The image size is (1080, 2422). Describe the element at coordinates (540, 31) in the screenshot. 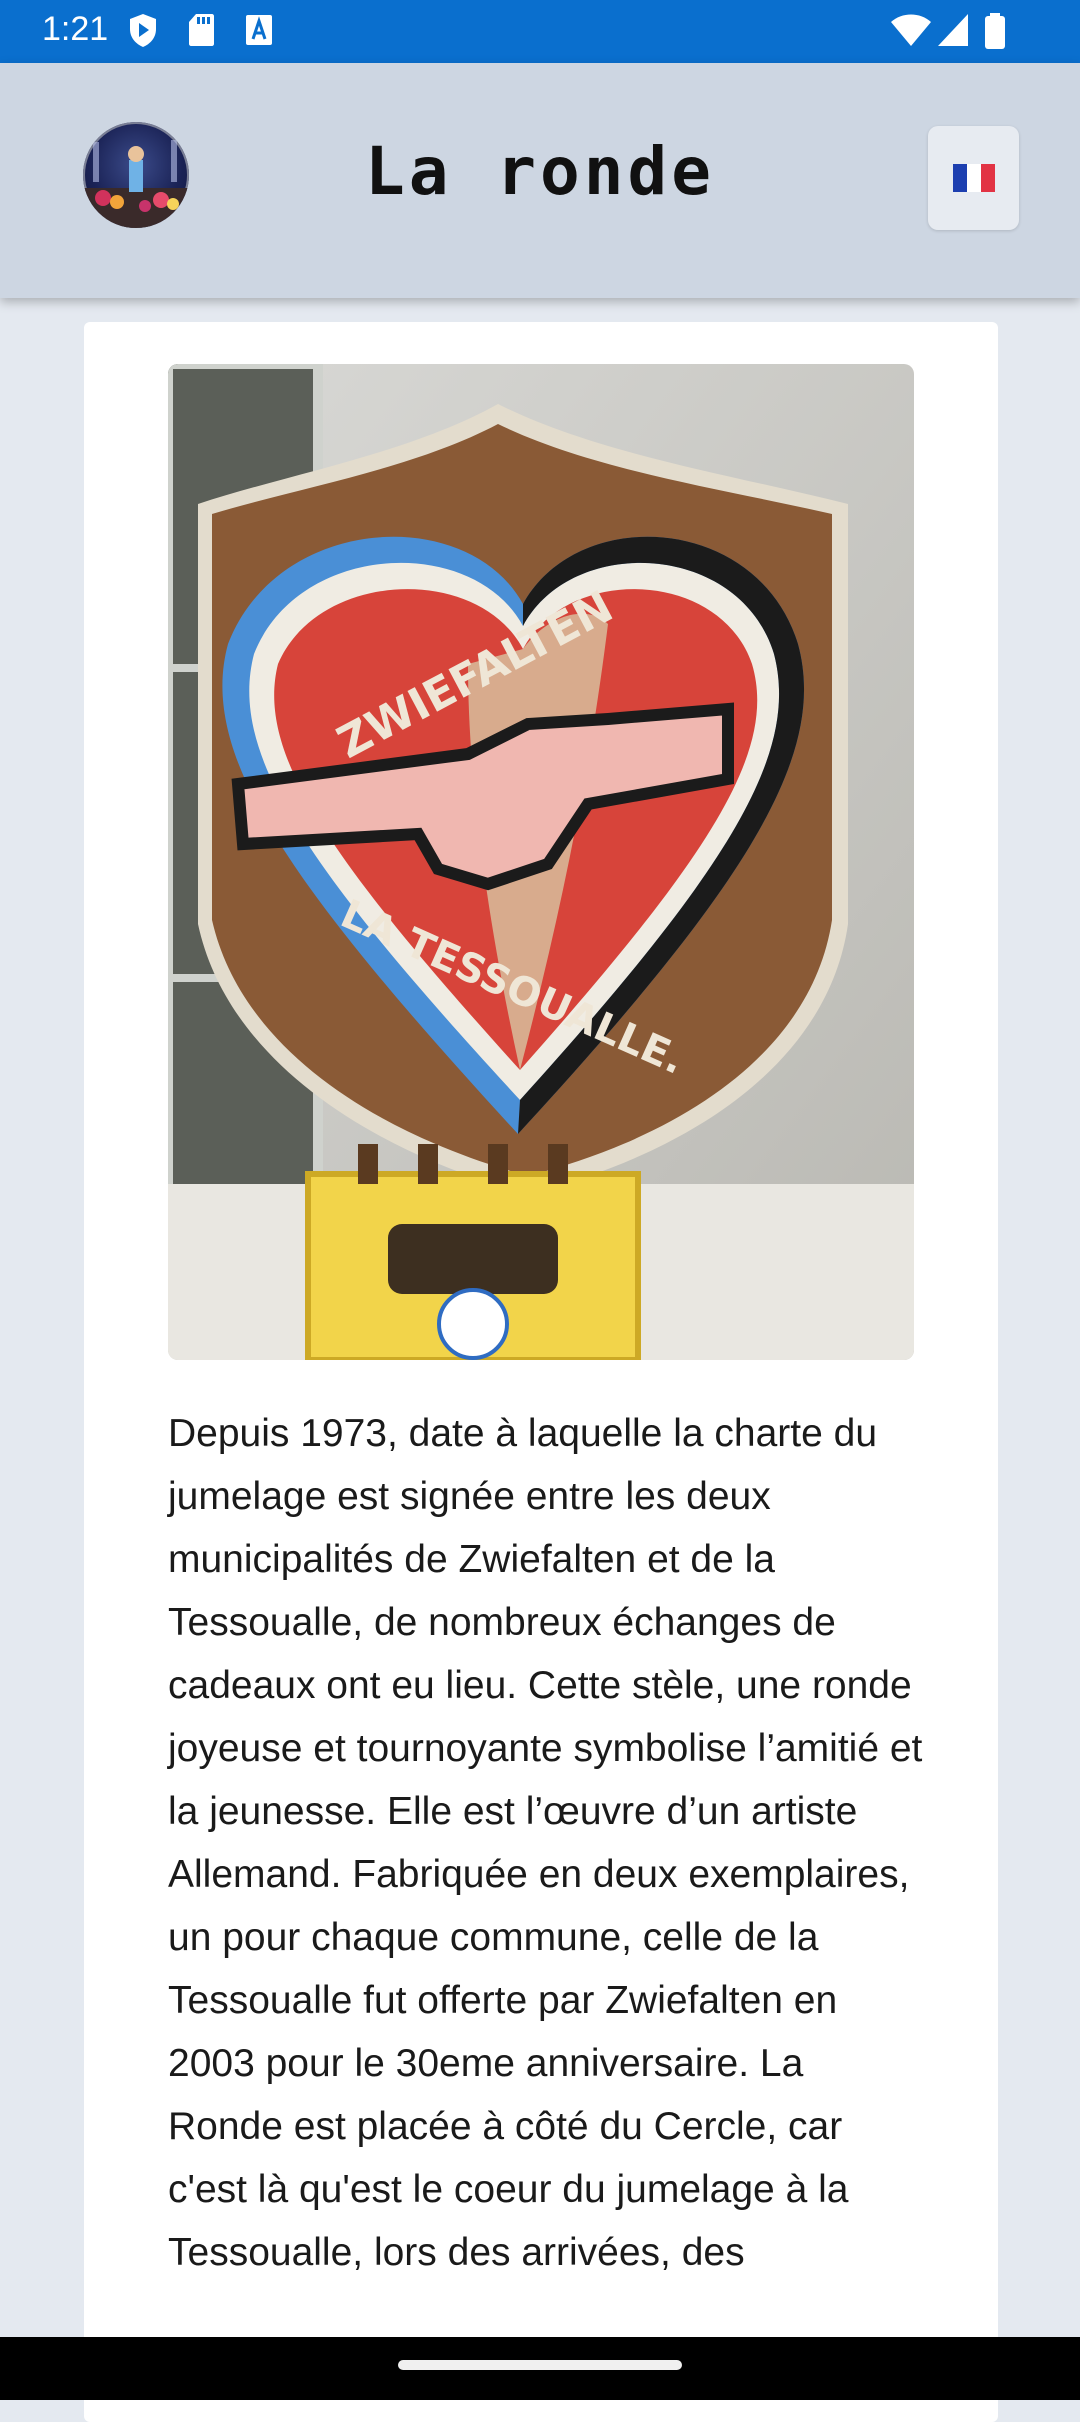

I see `status-bar: 1:21` at that location.